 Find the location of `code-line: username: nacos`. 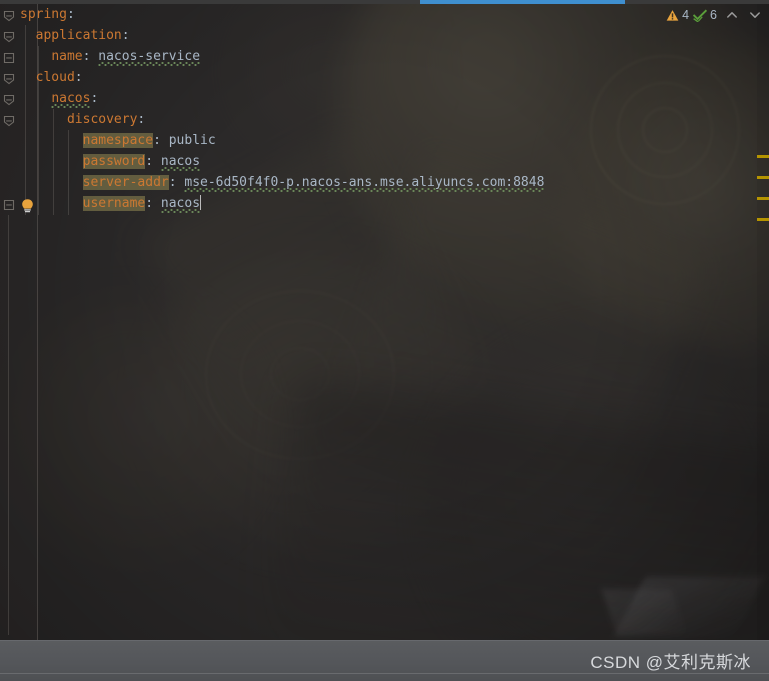

code-line: username: nacos is located at coordinates (365, 203).